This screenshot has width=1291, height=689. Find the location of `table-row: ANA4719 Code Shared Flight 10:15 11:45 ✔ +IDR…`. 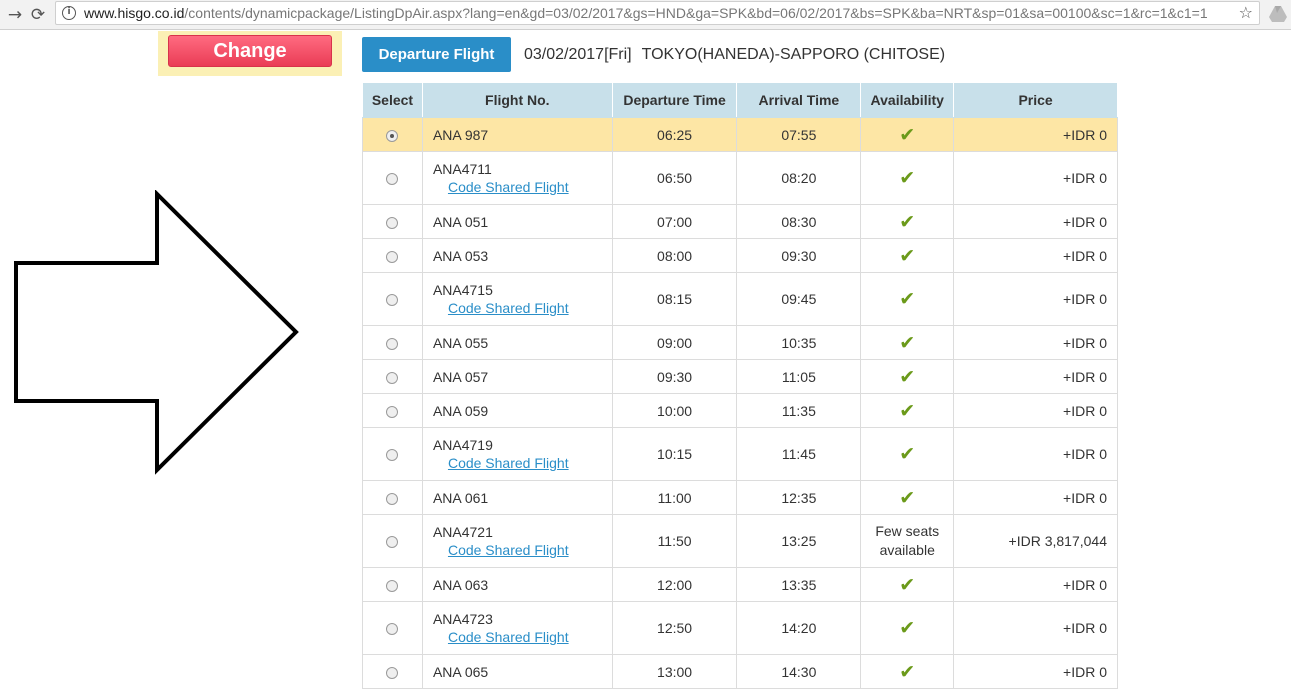

table-row: ANA4719 Code Shared Flight 10:15 11:45 ✔ +IDR… is located at coordinates (740, 454).